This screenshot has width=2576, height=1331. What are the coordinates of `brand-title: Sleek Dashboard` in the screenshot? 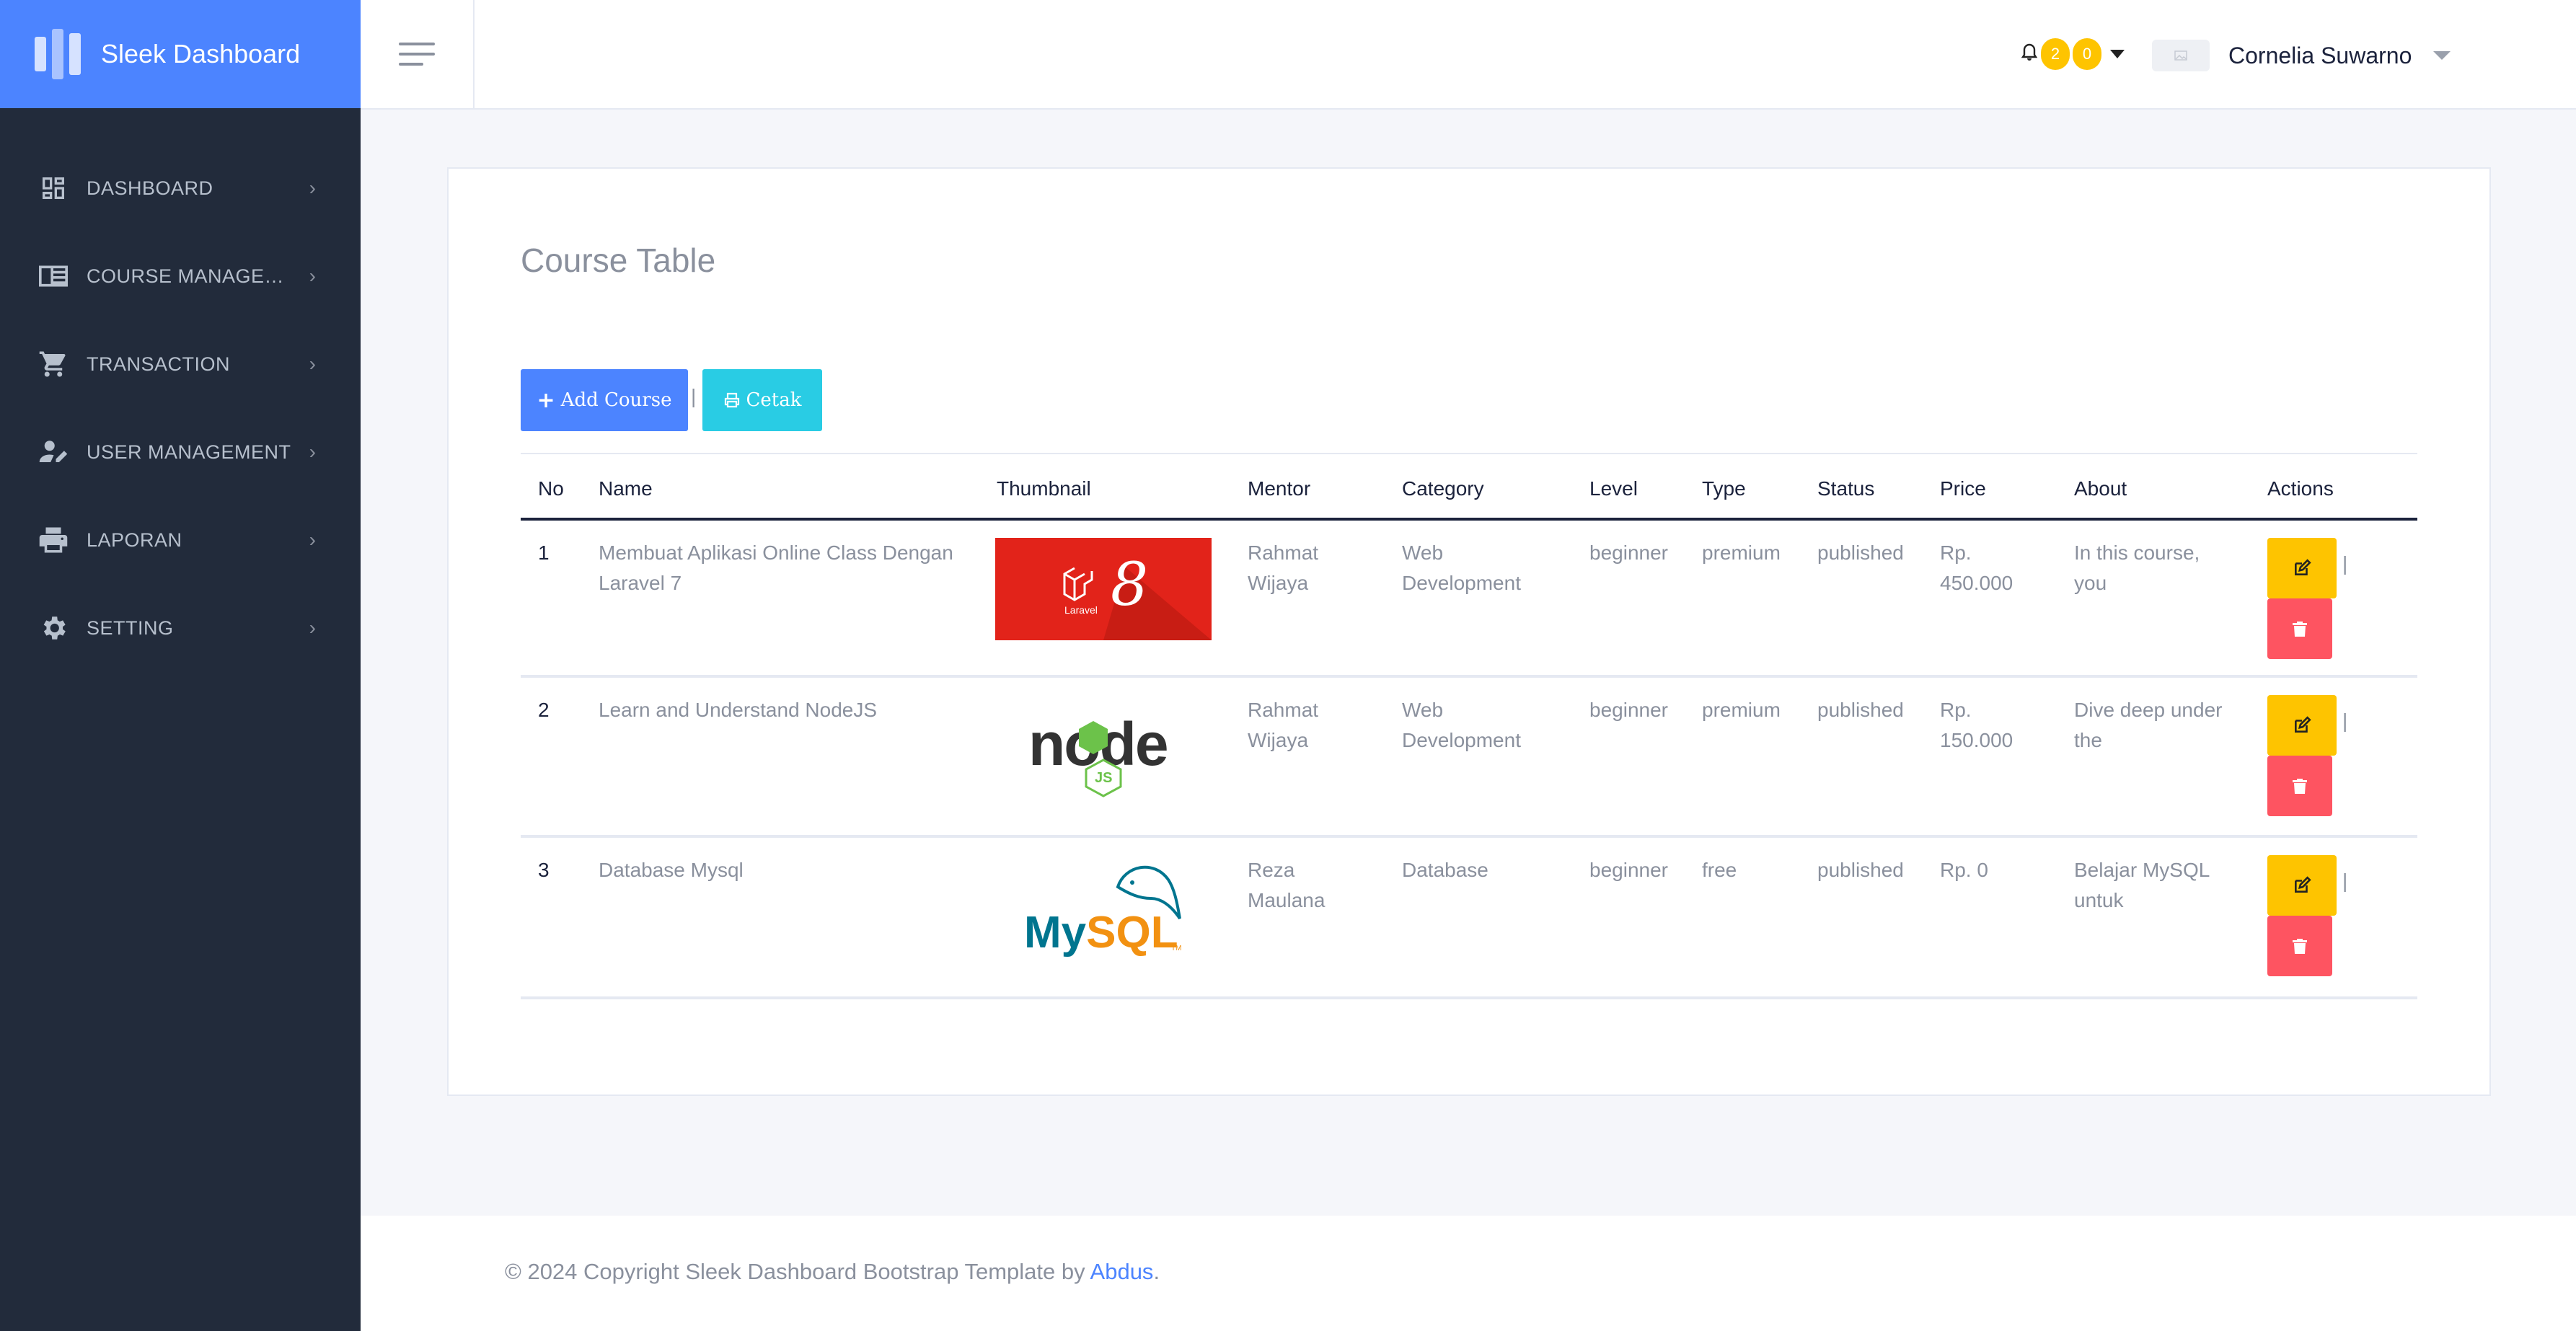 It's located at (201, 53).